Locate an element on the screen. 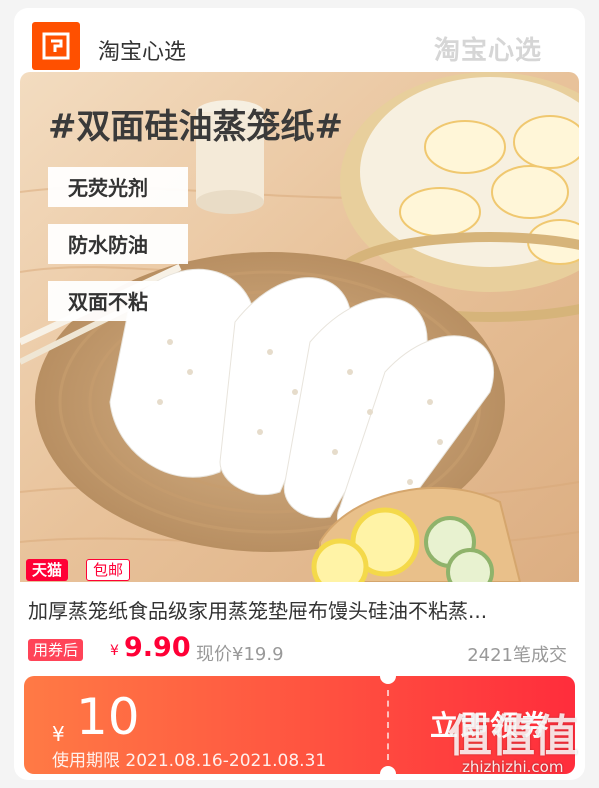  coupon-amount: 10 is located at coordinates (108, 717).